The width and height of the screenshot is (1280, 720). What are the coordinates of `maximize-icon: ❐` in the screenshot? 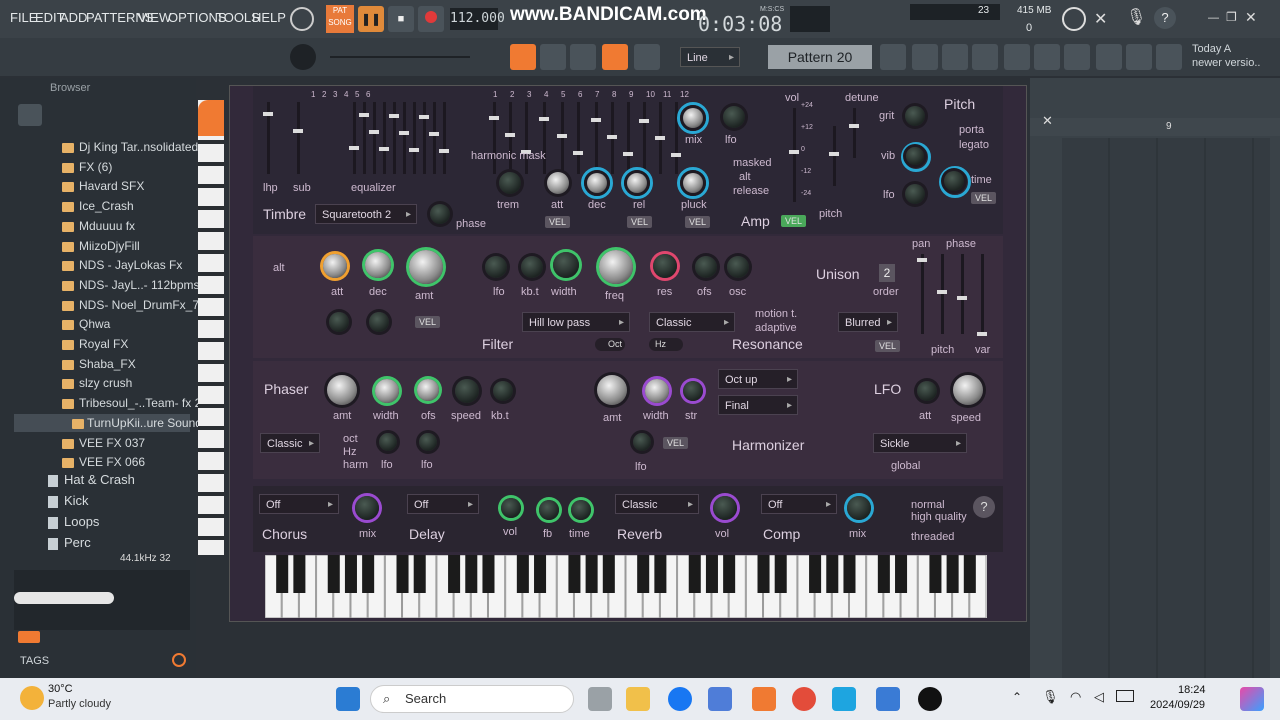 It's located at (1231, 17).